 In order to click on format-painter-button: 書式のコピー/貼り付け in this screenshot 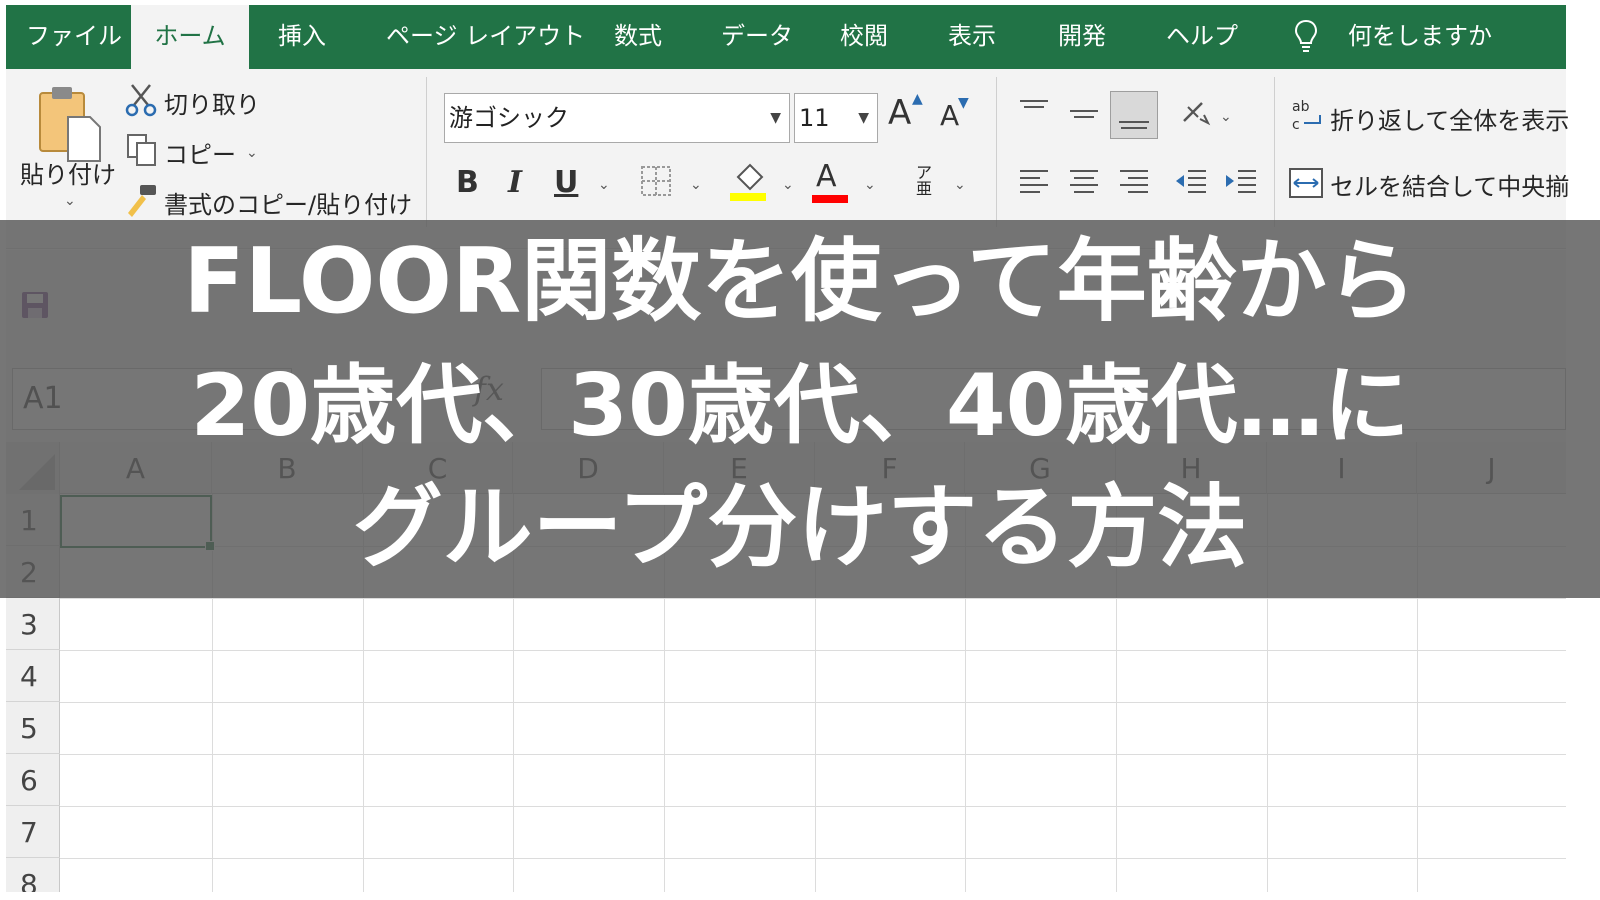, I will do `click(288, 202)`.